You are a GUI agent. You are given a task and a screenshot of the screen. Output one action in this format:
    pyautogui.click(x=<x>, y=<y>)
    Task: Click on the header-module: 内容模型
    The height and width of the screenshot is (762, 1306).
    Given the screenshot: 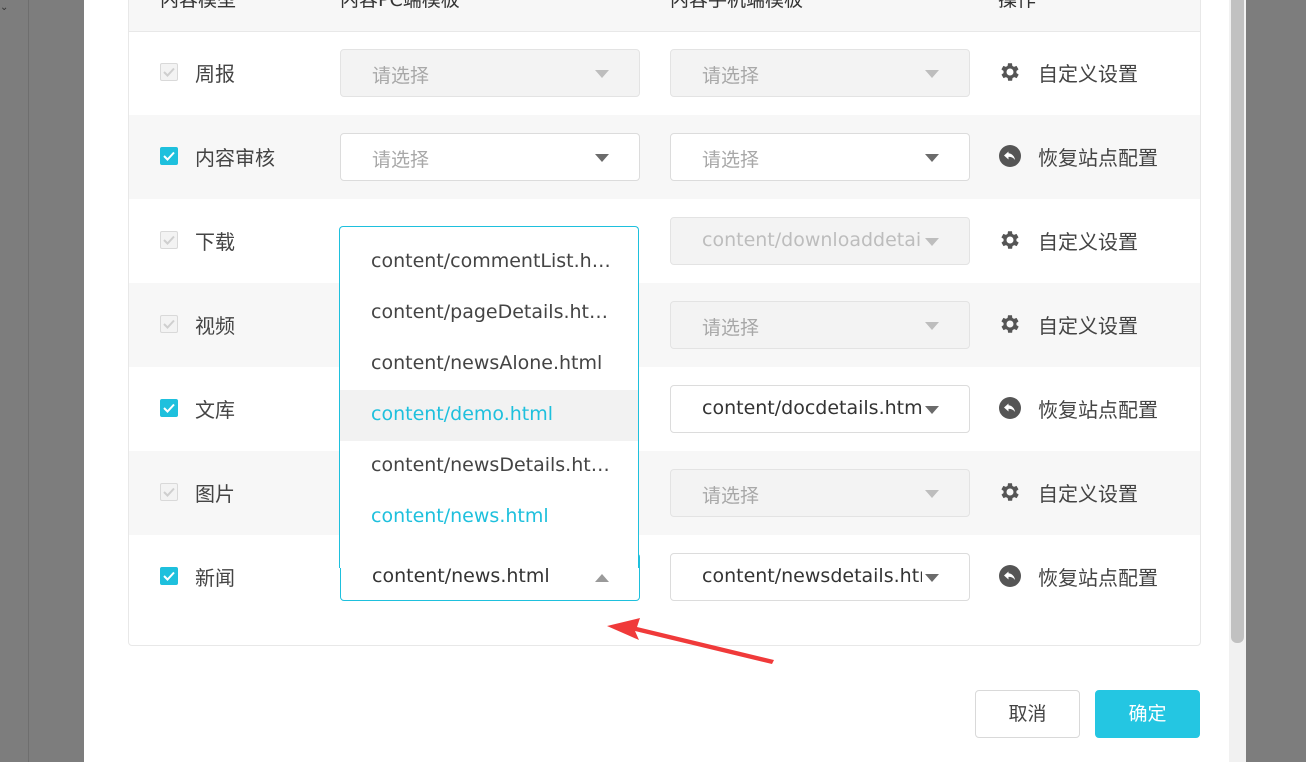 What is the action you would take?
    pyautogui.click(x=198, y=5)
    